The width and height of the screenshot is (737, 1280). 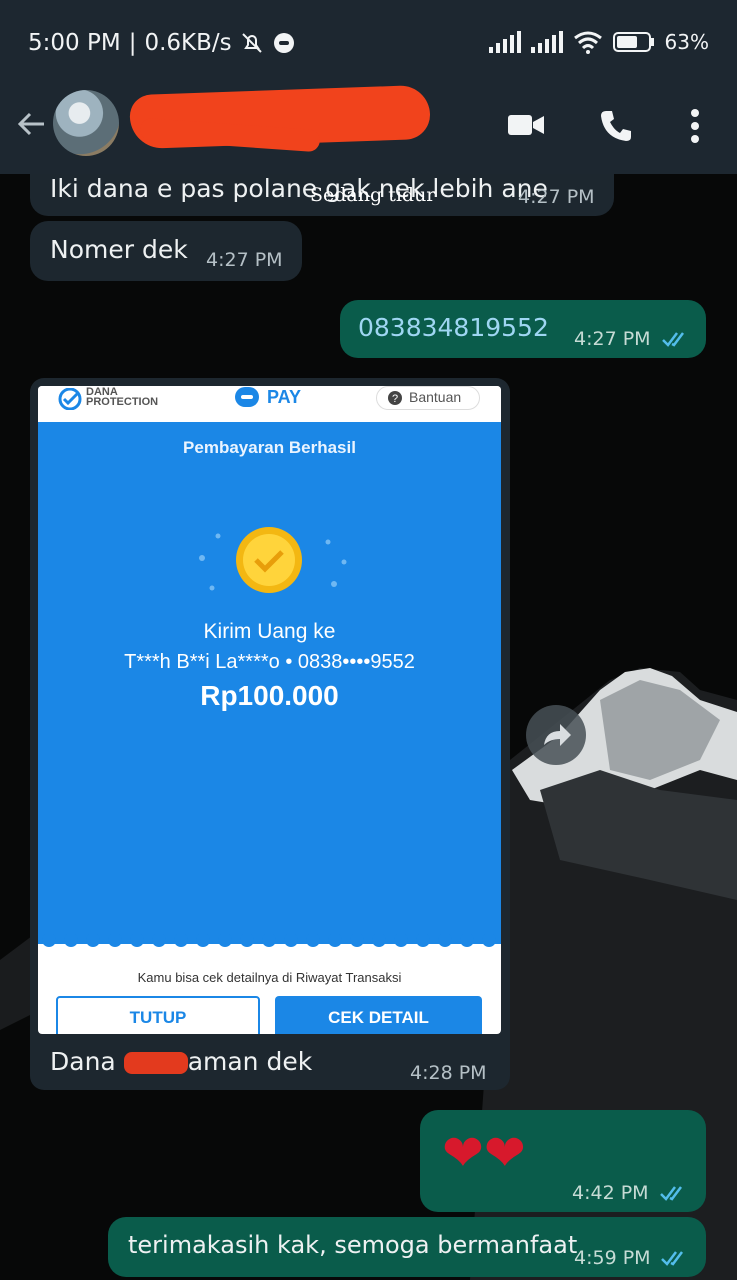 What do you see at coordinates (284, 397) in the screenshot?
I see `pay-label: PAY` at bounding box center [284, 397].